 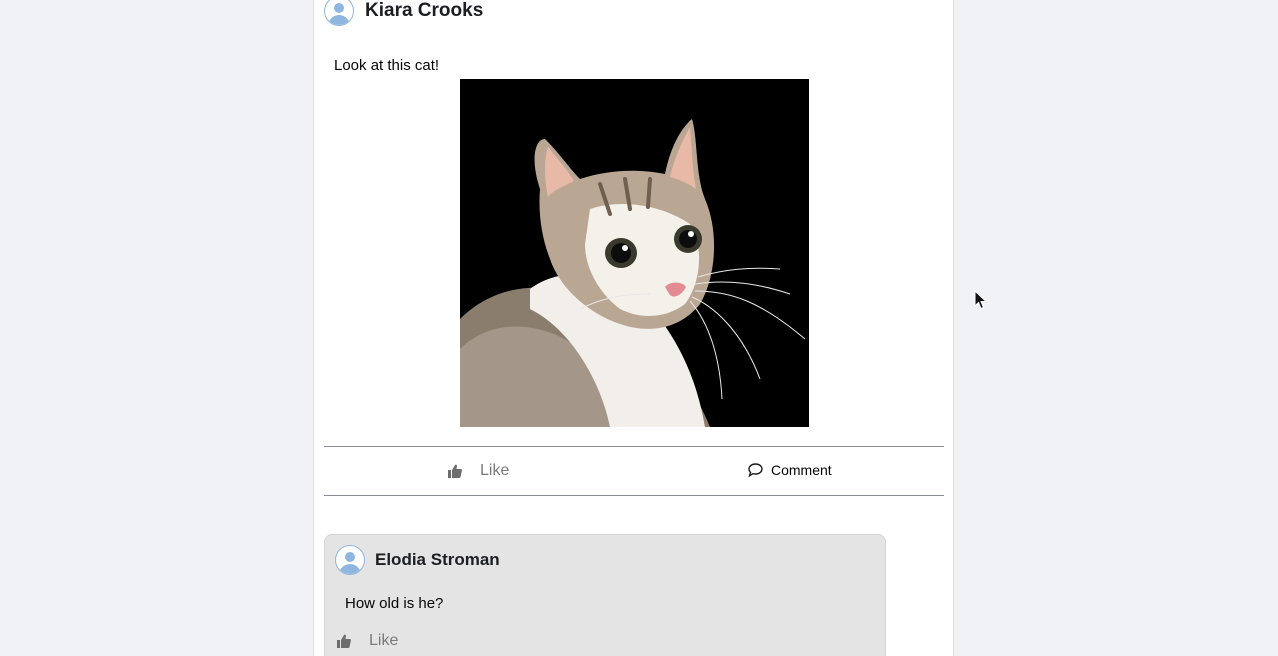 What do you see at coordinates (605, 595) in the screenshot?
I see `comment-card: Elodia Stroman How old is he? Like` at bounding box center [605, 595].